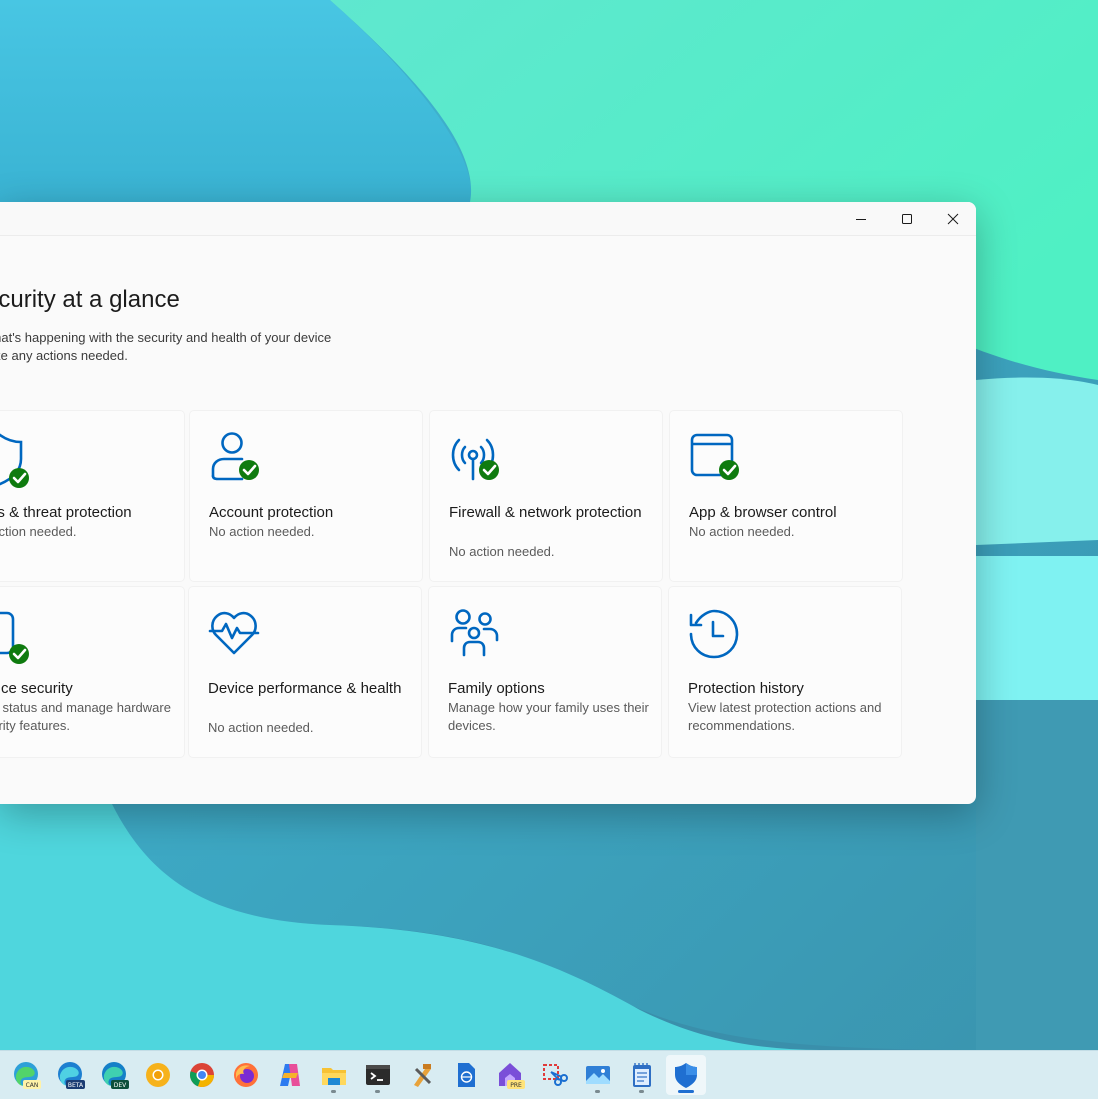  Describe the element at coordinates (510, 1075) in the screenshot. I see `dev-home-preview-icon: PRE` at that location.